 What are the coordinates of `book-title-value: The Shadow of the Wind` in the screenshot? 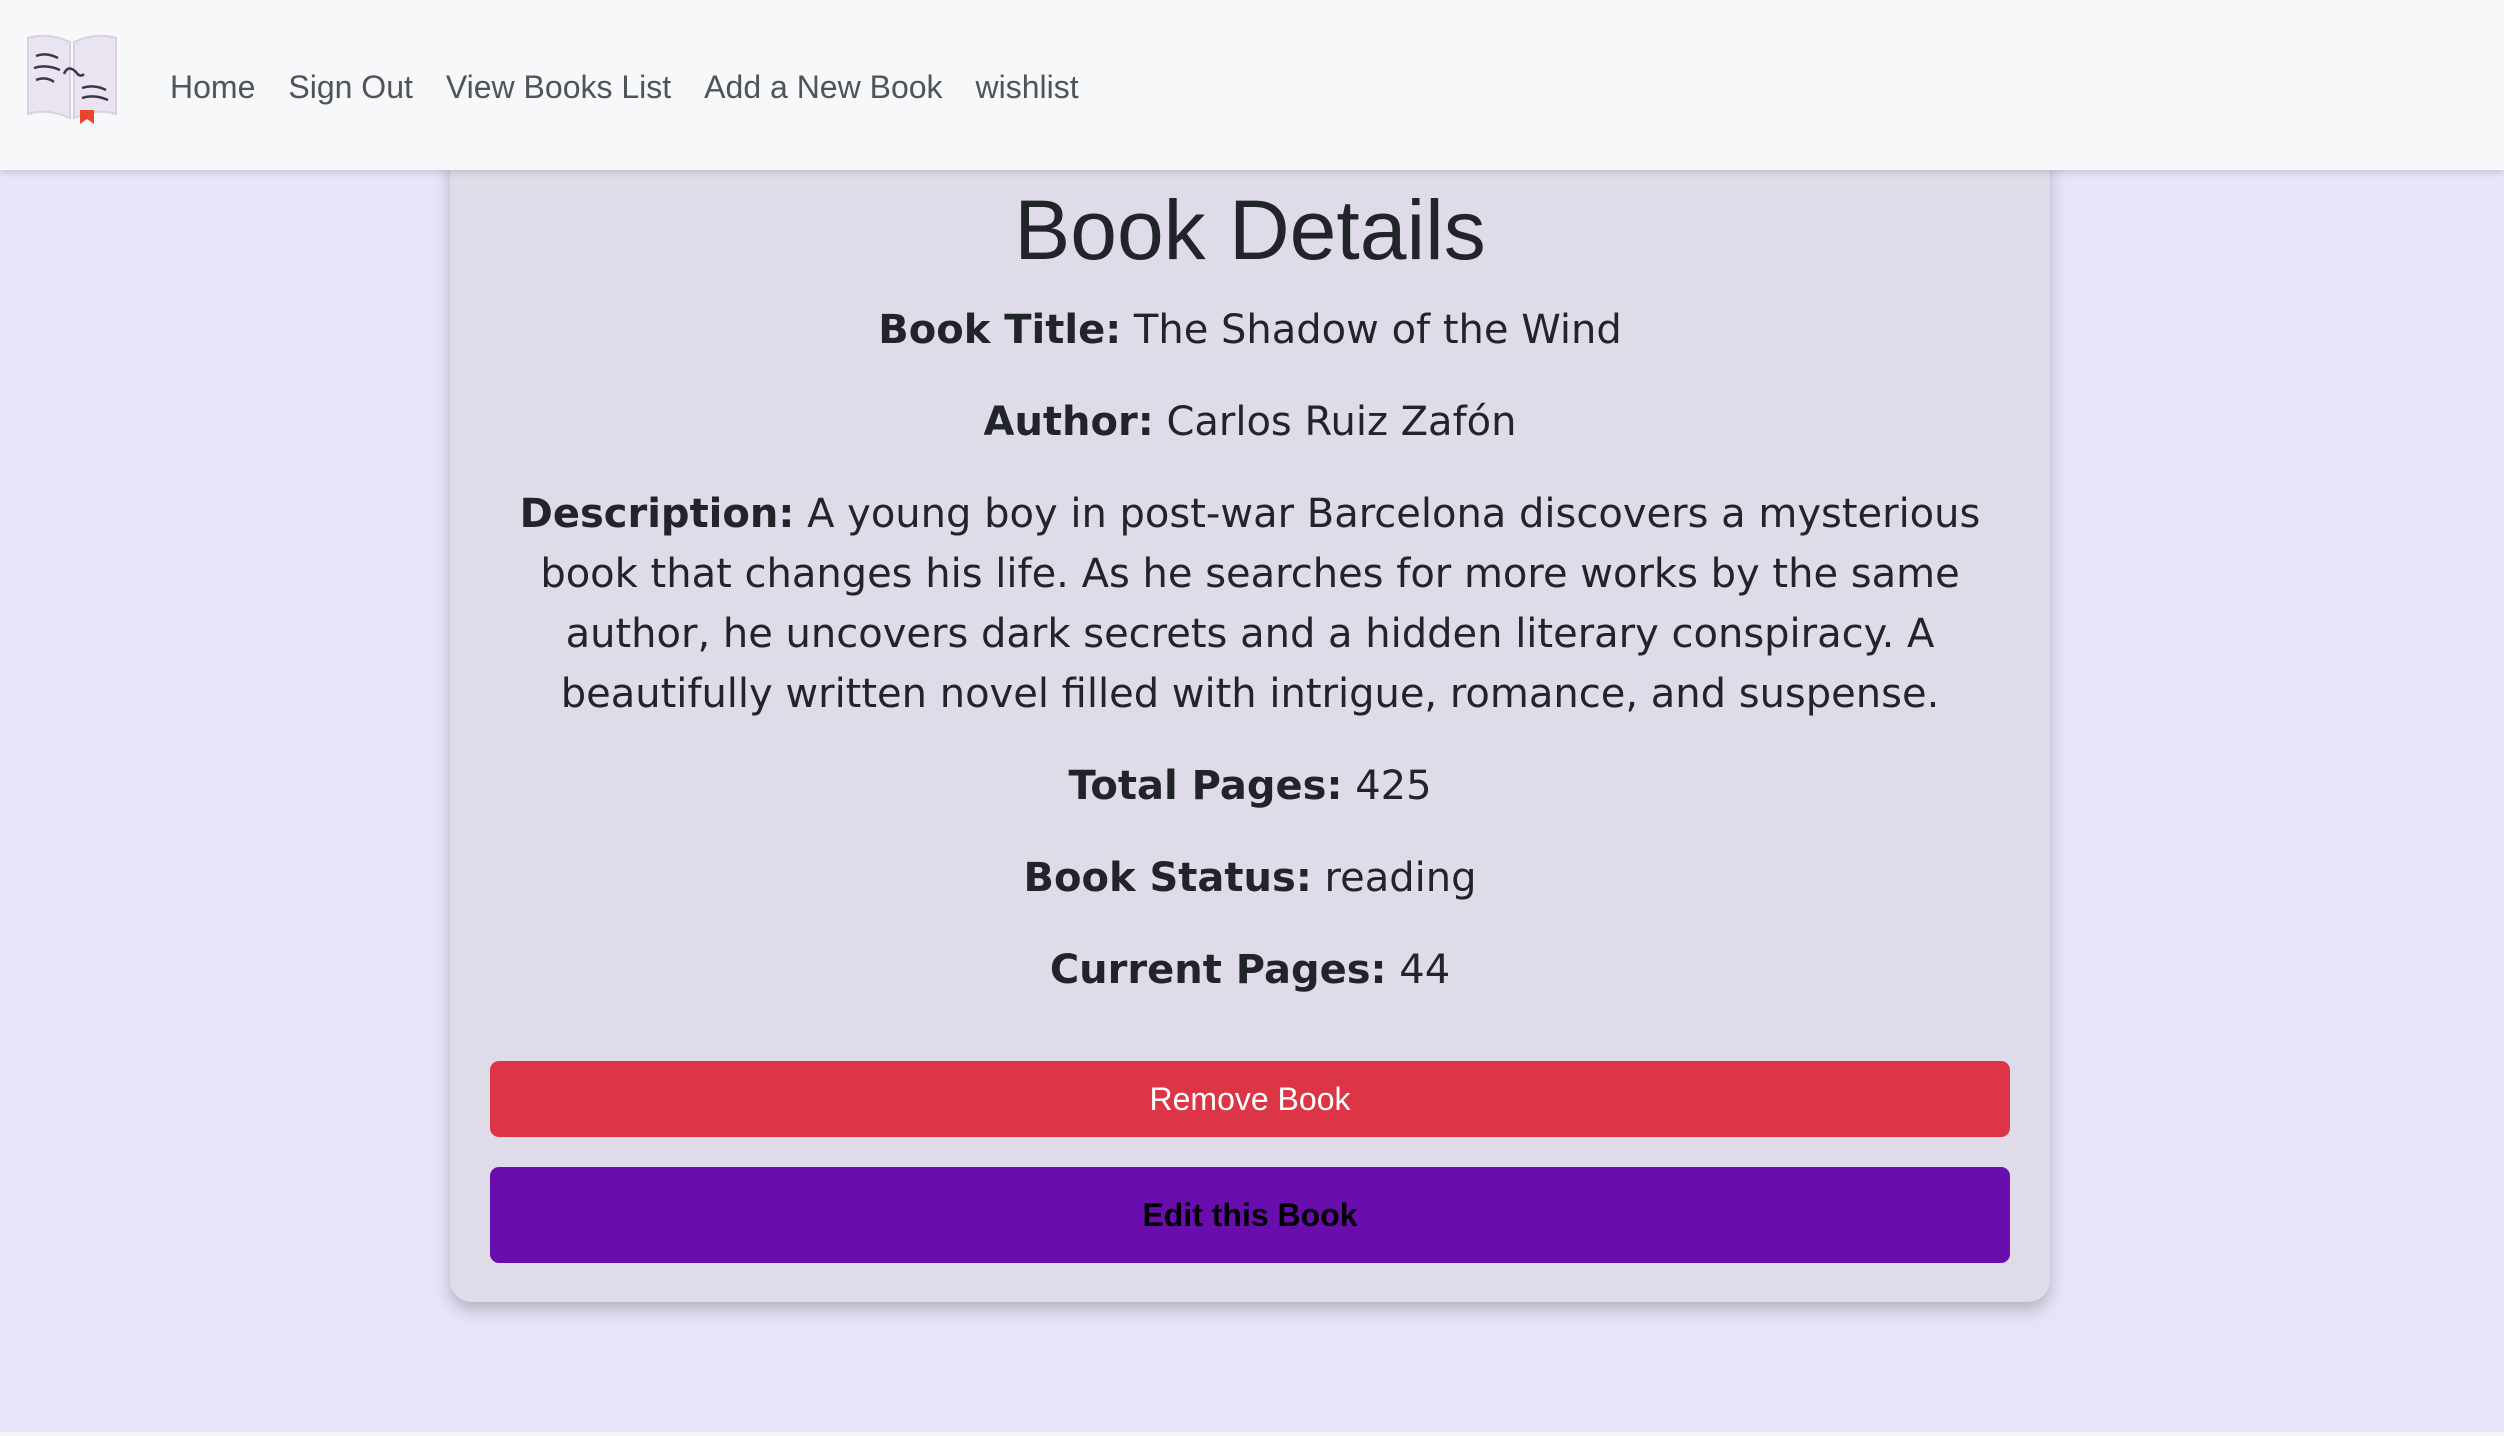 It's located at (1377, 330).